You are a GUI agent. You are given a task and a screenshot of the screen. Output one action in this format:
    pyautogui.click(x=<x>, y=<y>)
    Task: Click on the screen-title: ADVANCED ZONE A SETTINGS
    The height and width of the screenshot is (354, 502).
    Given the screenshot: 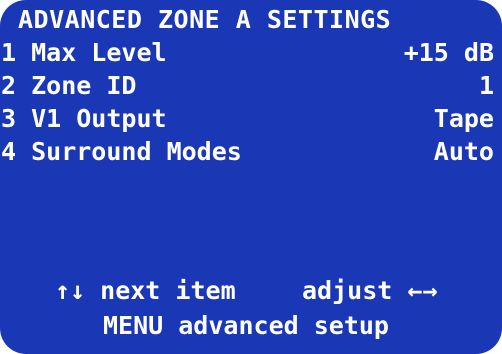 What is the action you would take?
    pyautogui.click(x=205, y=19)
    